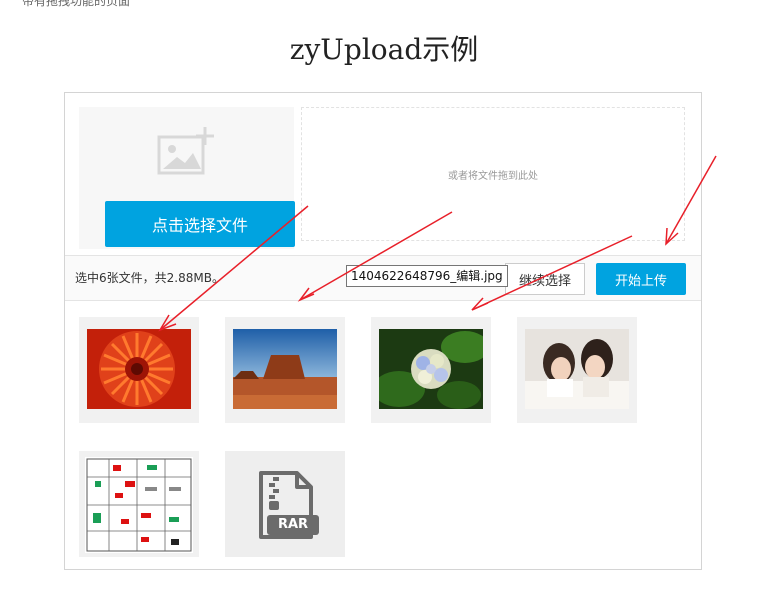 Image resolution: width=768 pixels, height=595 pixels. What do you see at coordinates (185, 151) in the screenshot?
I see `add-image-icon` at bounding box center [185, 151].